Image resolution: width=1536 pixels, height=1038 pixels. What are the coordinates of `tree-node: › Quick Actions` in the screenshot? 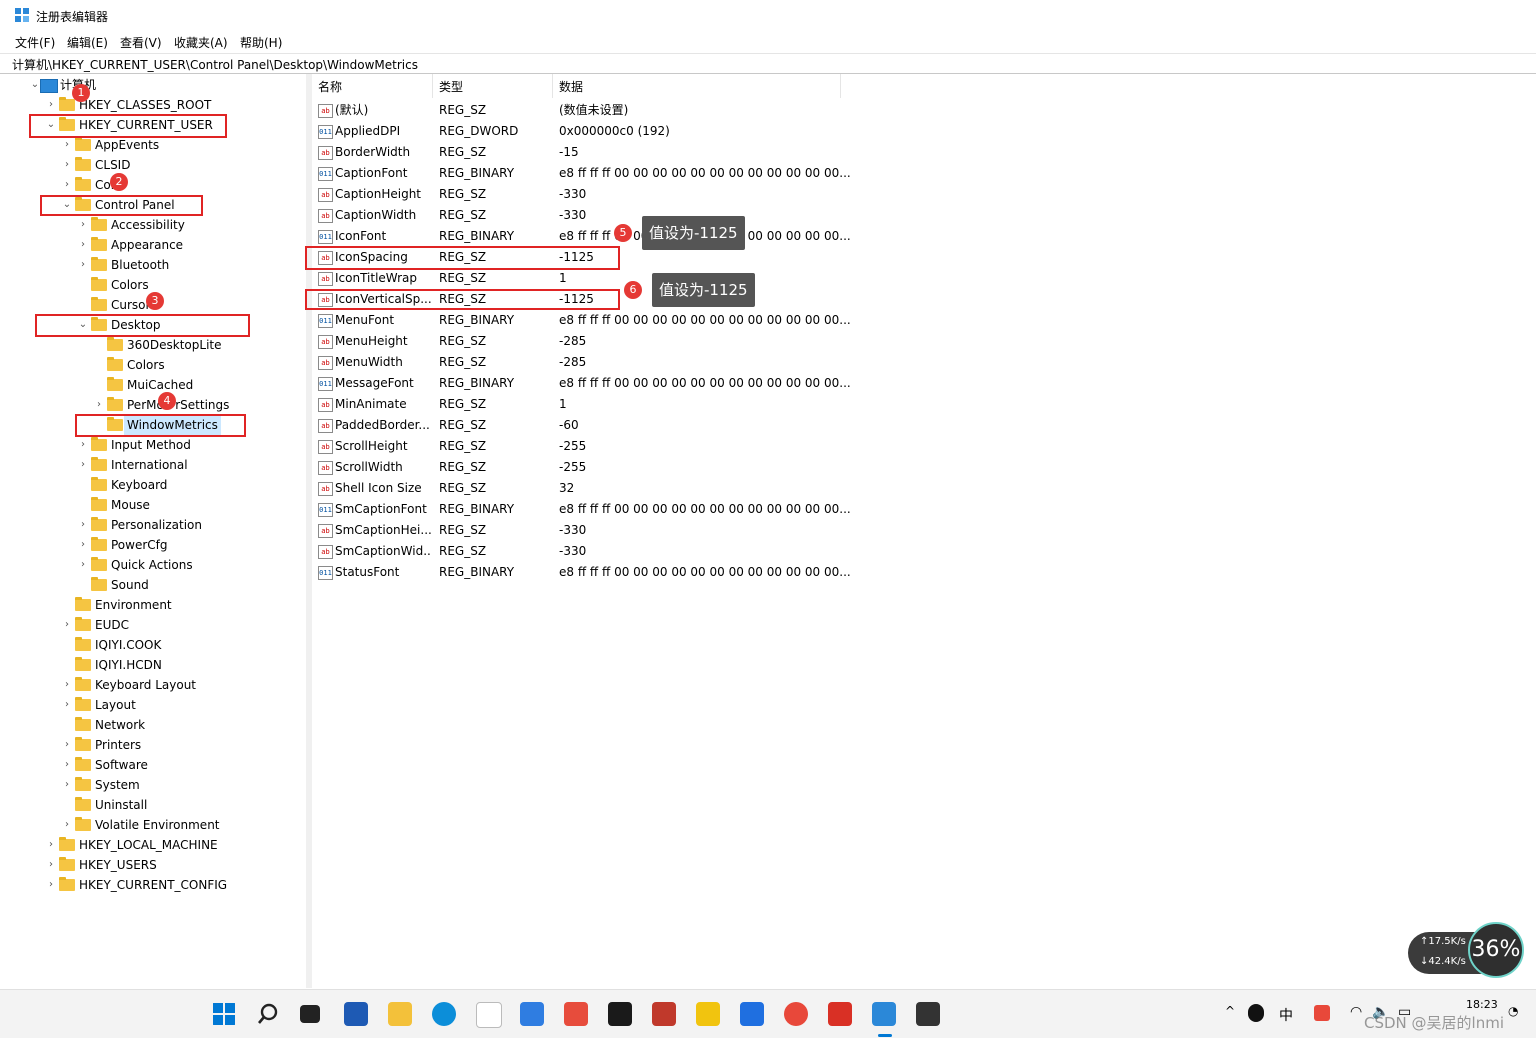 It's located at (153, 565).